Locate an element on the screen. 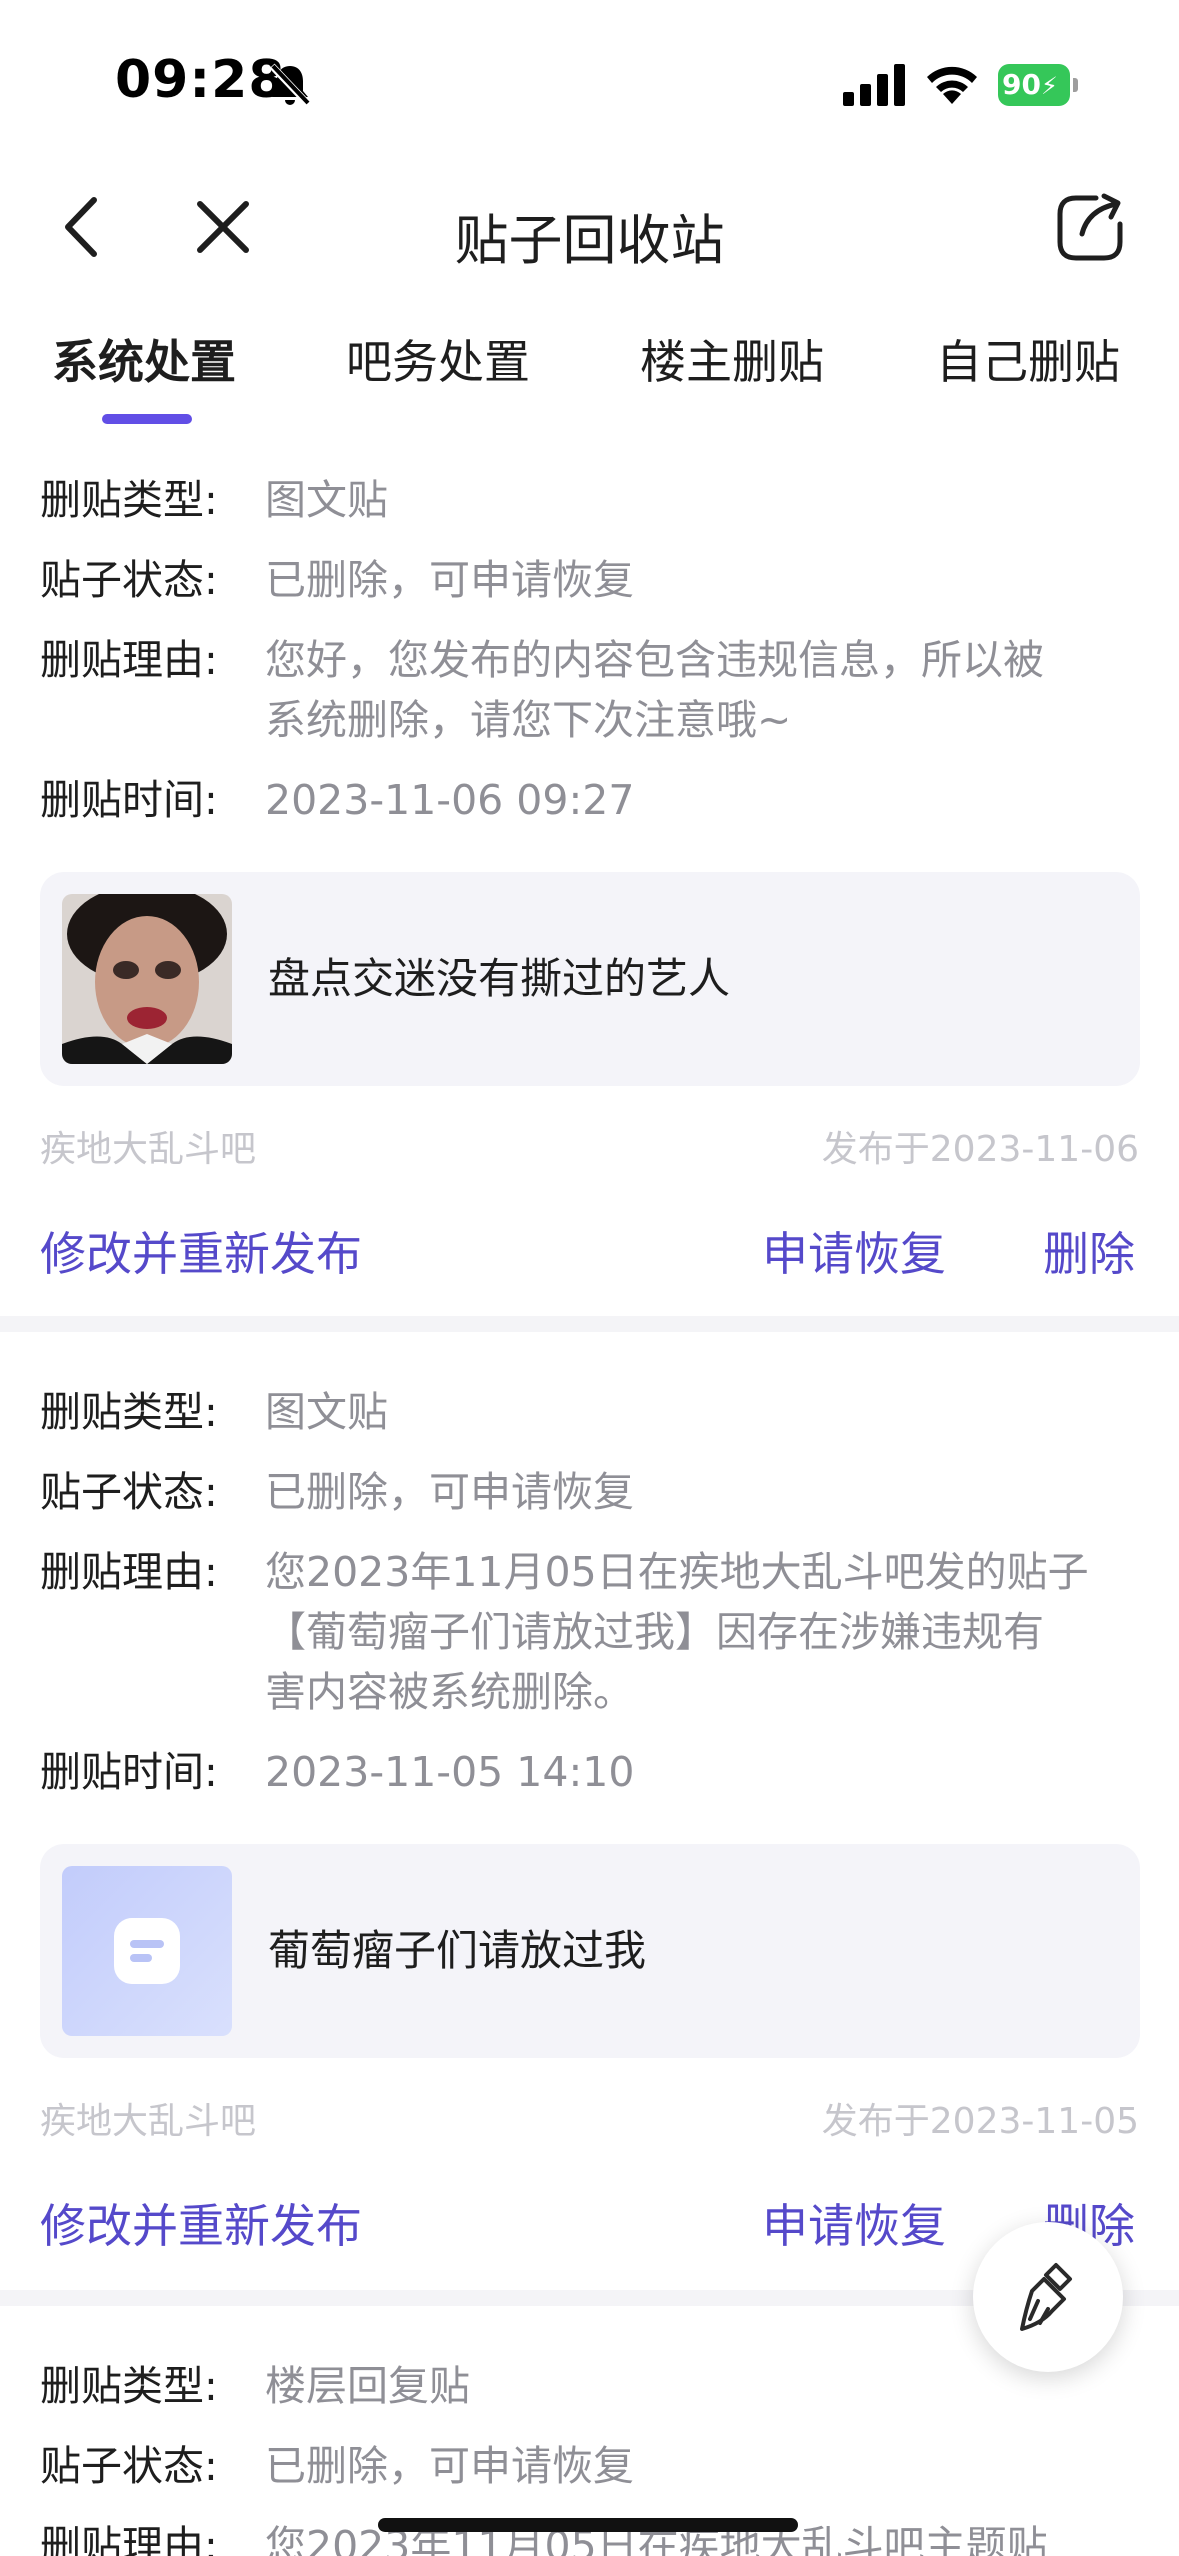  publish-date: 发布于2023-11-06 is located at coordinates (980, 1149).